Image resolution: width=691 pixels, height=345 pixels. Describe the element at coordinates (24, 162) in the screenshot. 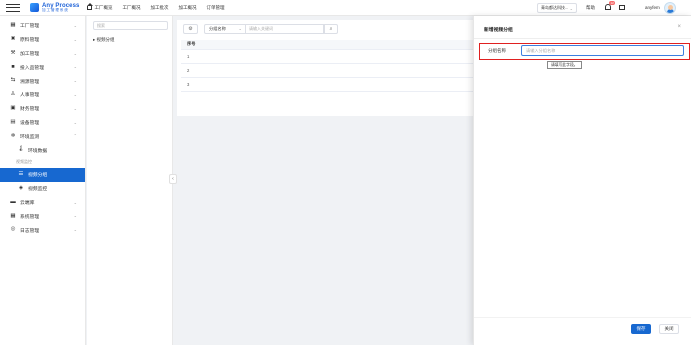

I see `sidebar-group-video: 视频监控` at that location.